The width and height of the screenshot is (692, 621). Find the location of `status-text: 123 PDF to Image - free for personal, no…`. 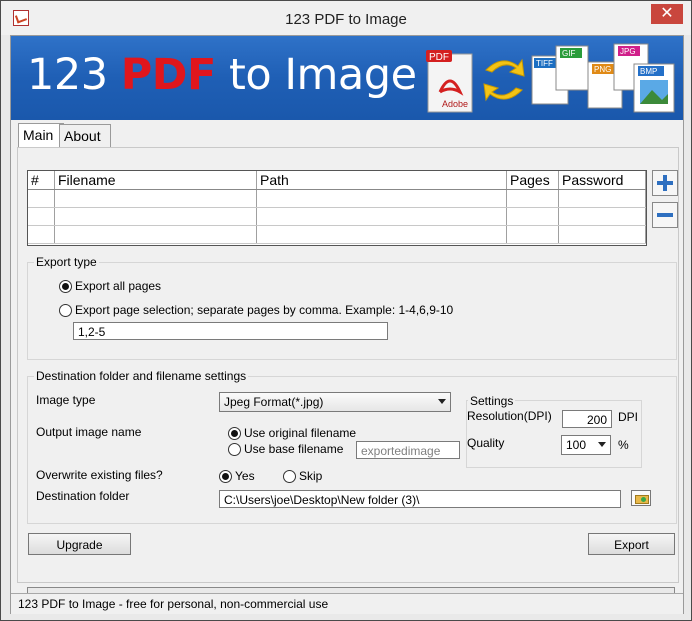

status-text: 123 PDF to Image - free for personal, no… is located at coordinates (173, 604).